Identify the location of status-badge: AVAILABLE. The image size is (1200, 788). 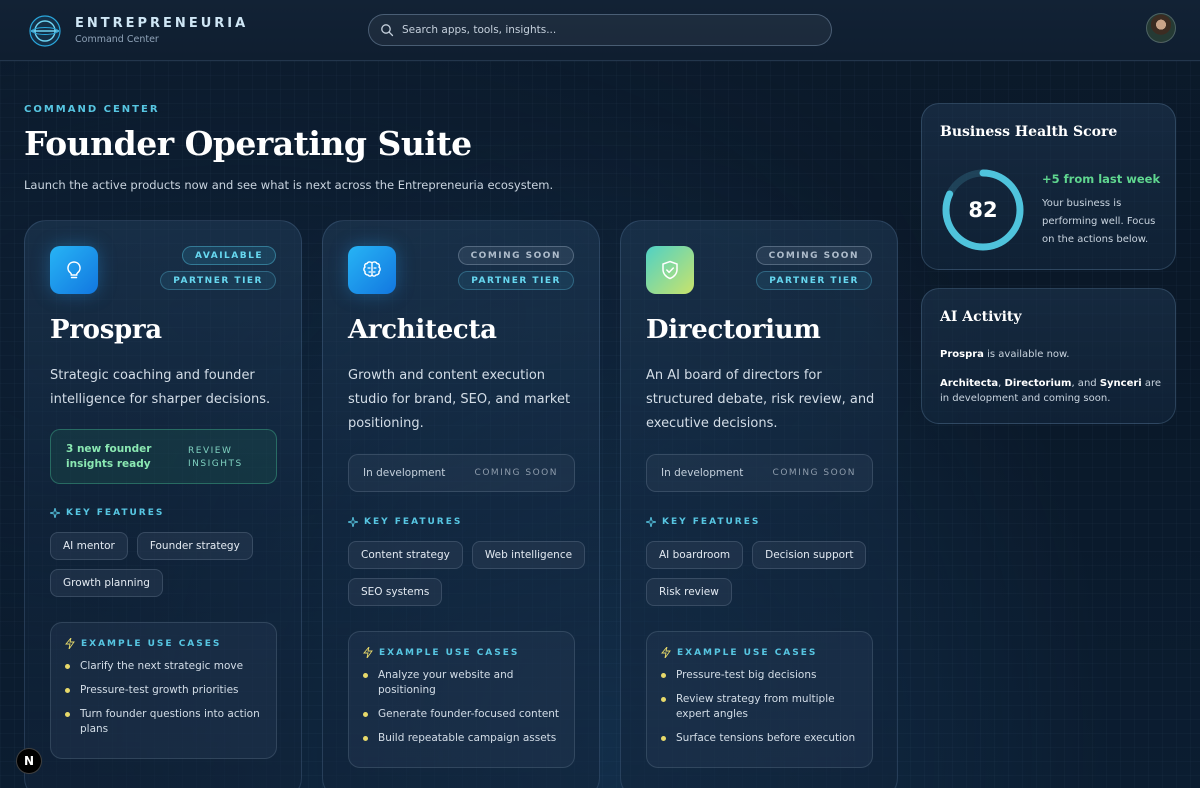
(229, 255).